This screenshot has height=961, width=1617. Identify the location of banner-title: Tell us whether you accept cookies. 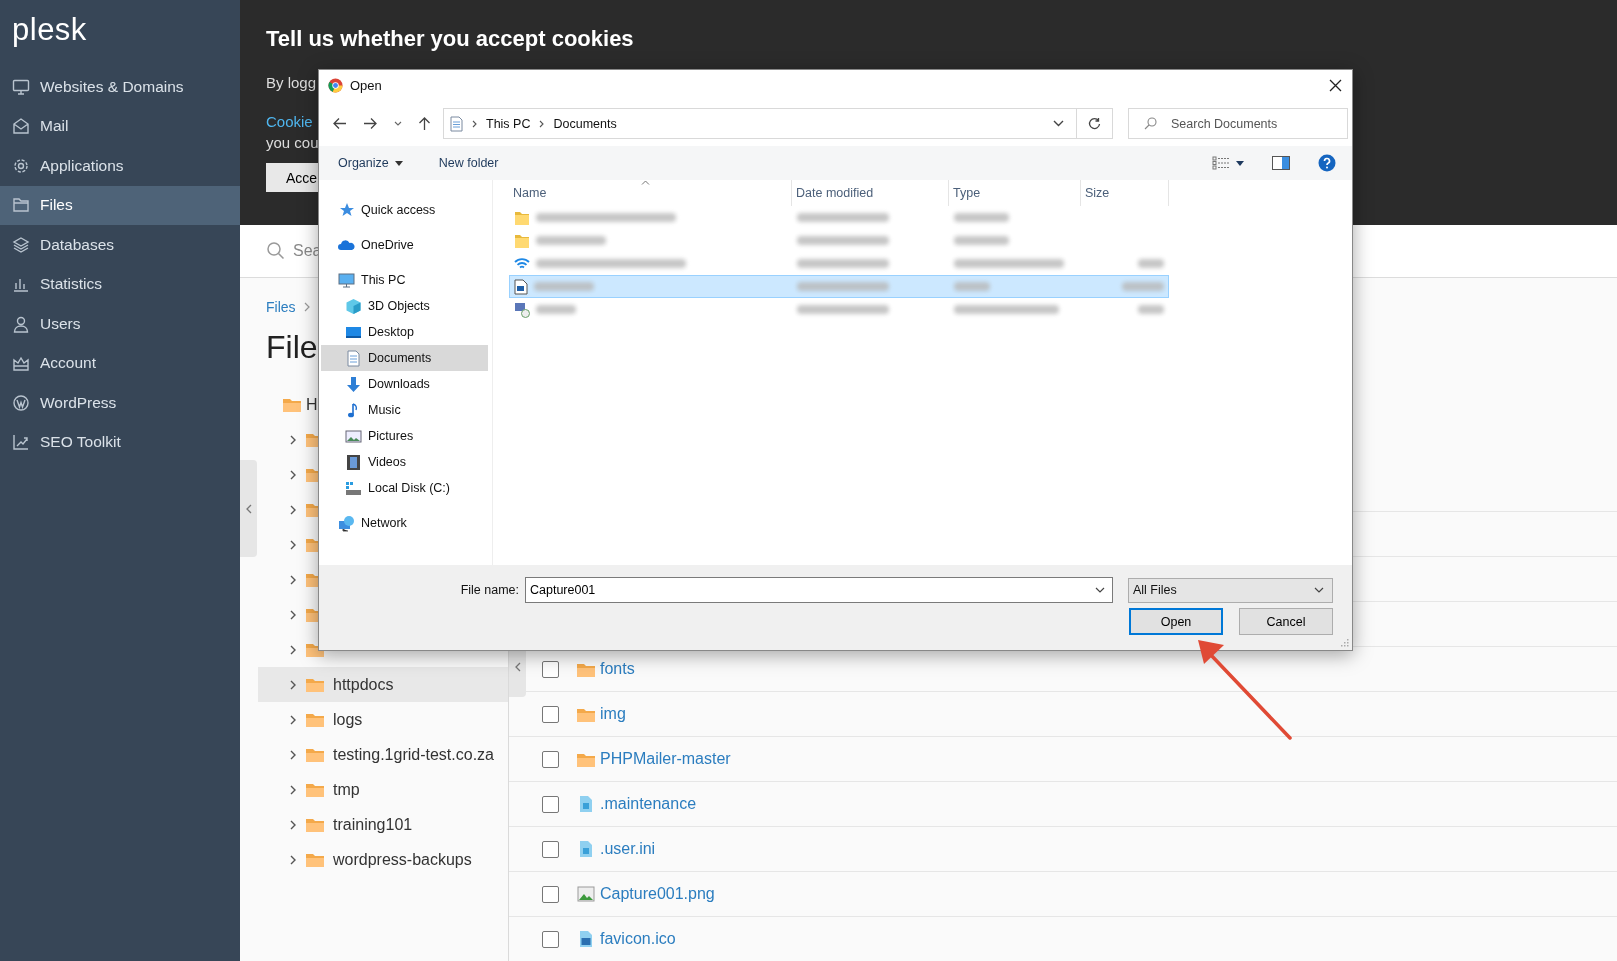
(450, 38).